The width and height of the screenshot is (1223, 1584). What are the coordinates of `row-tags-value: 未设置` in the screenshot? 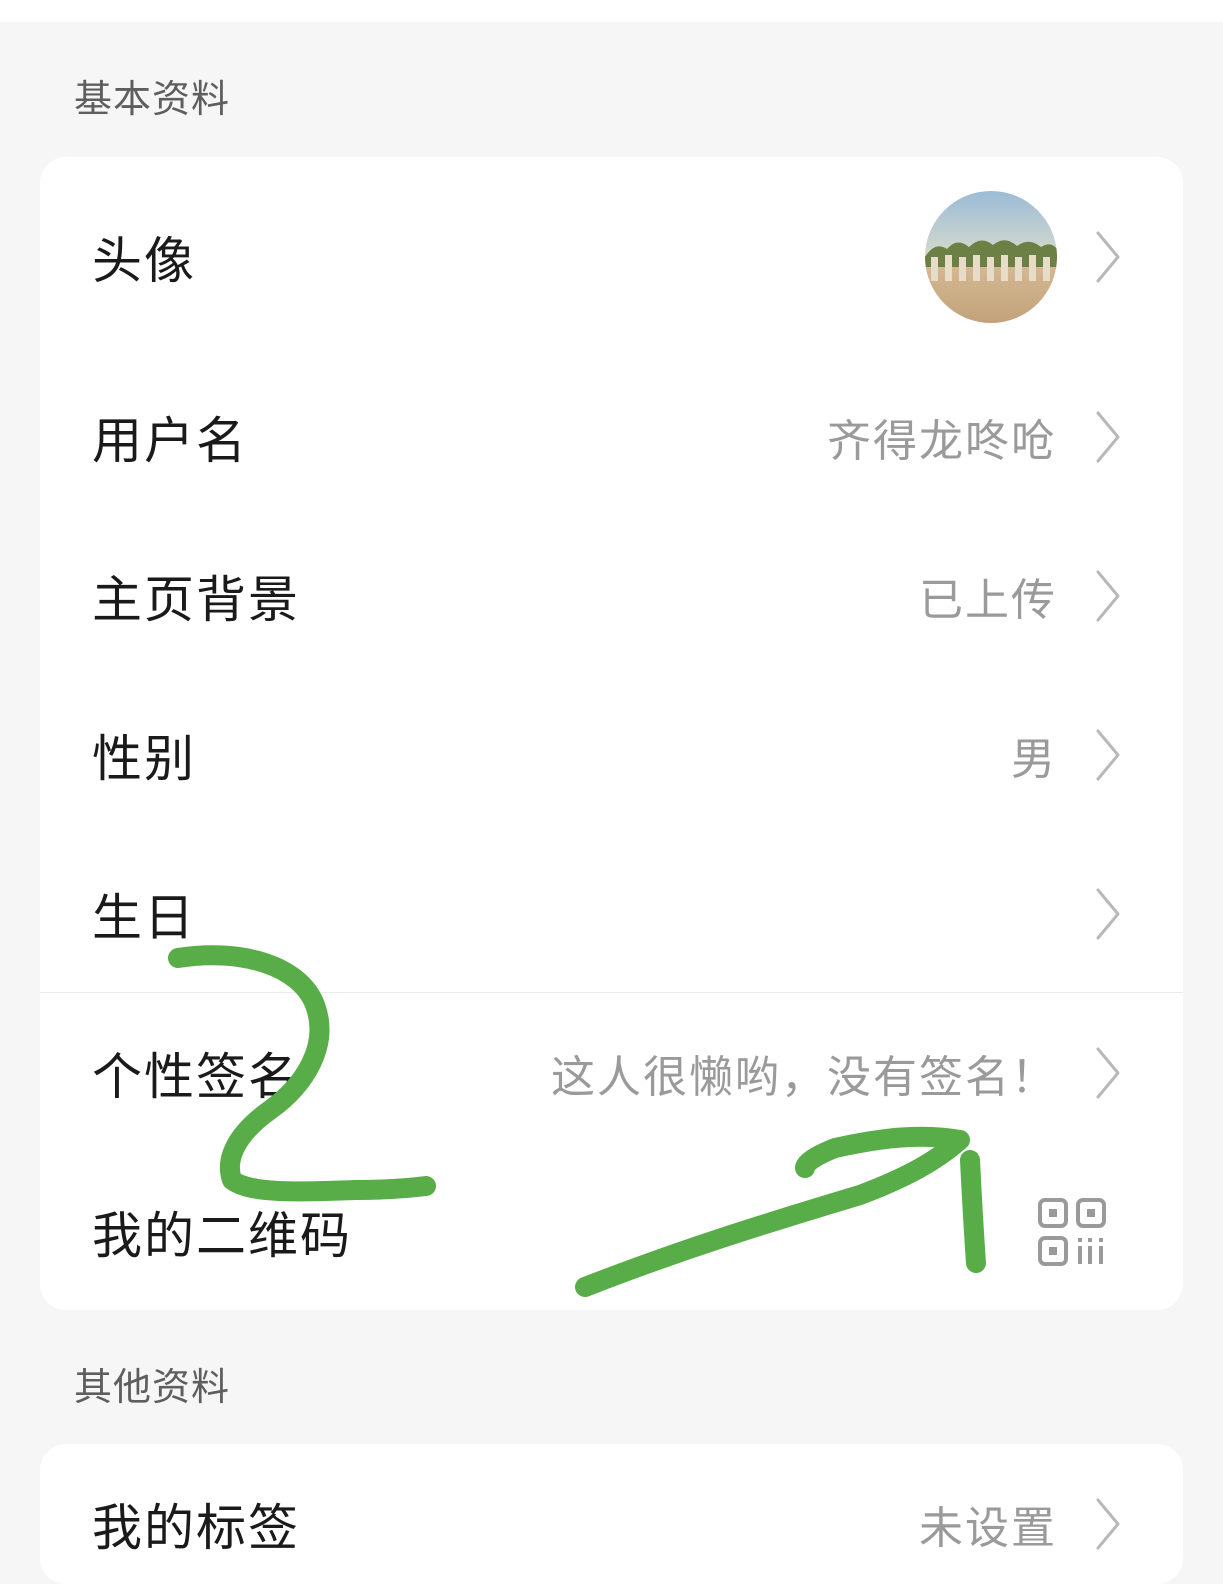 It's located at (988, 1528).